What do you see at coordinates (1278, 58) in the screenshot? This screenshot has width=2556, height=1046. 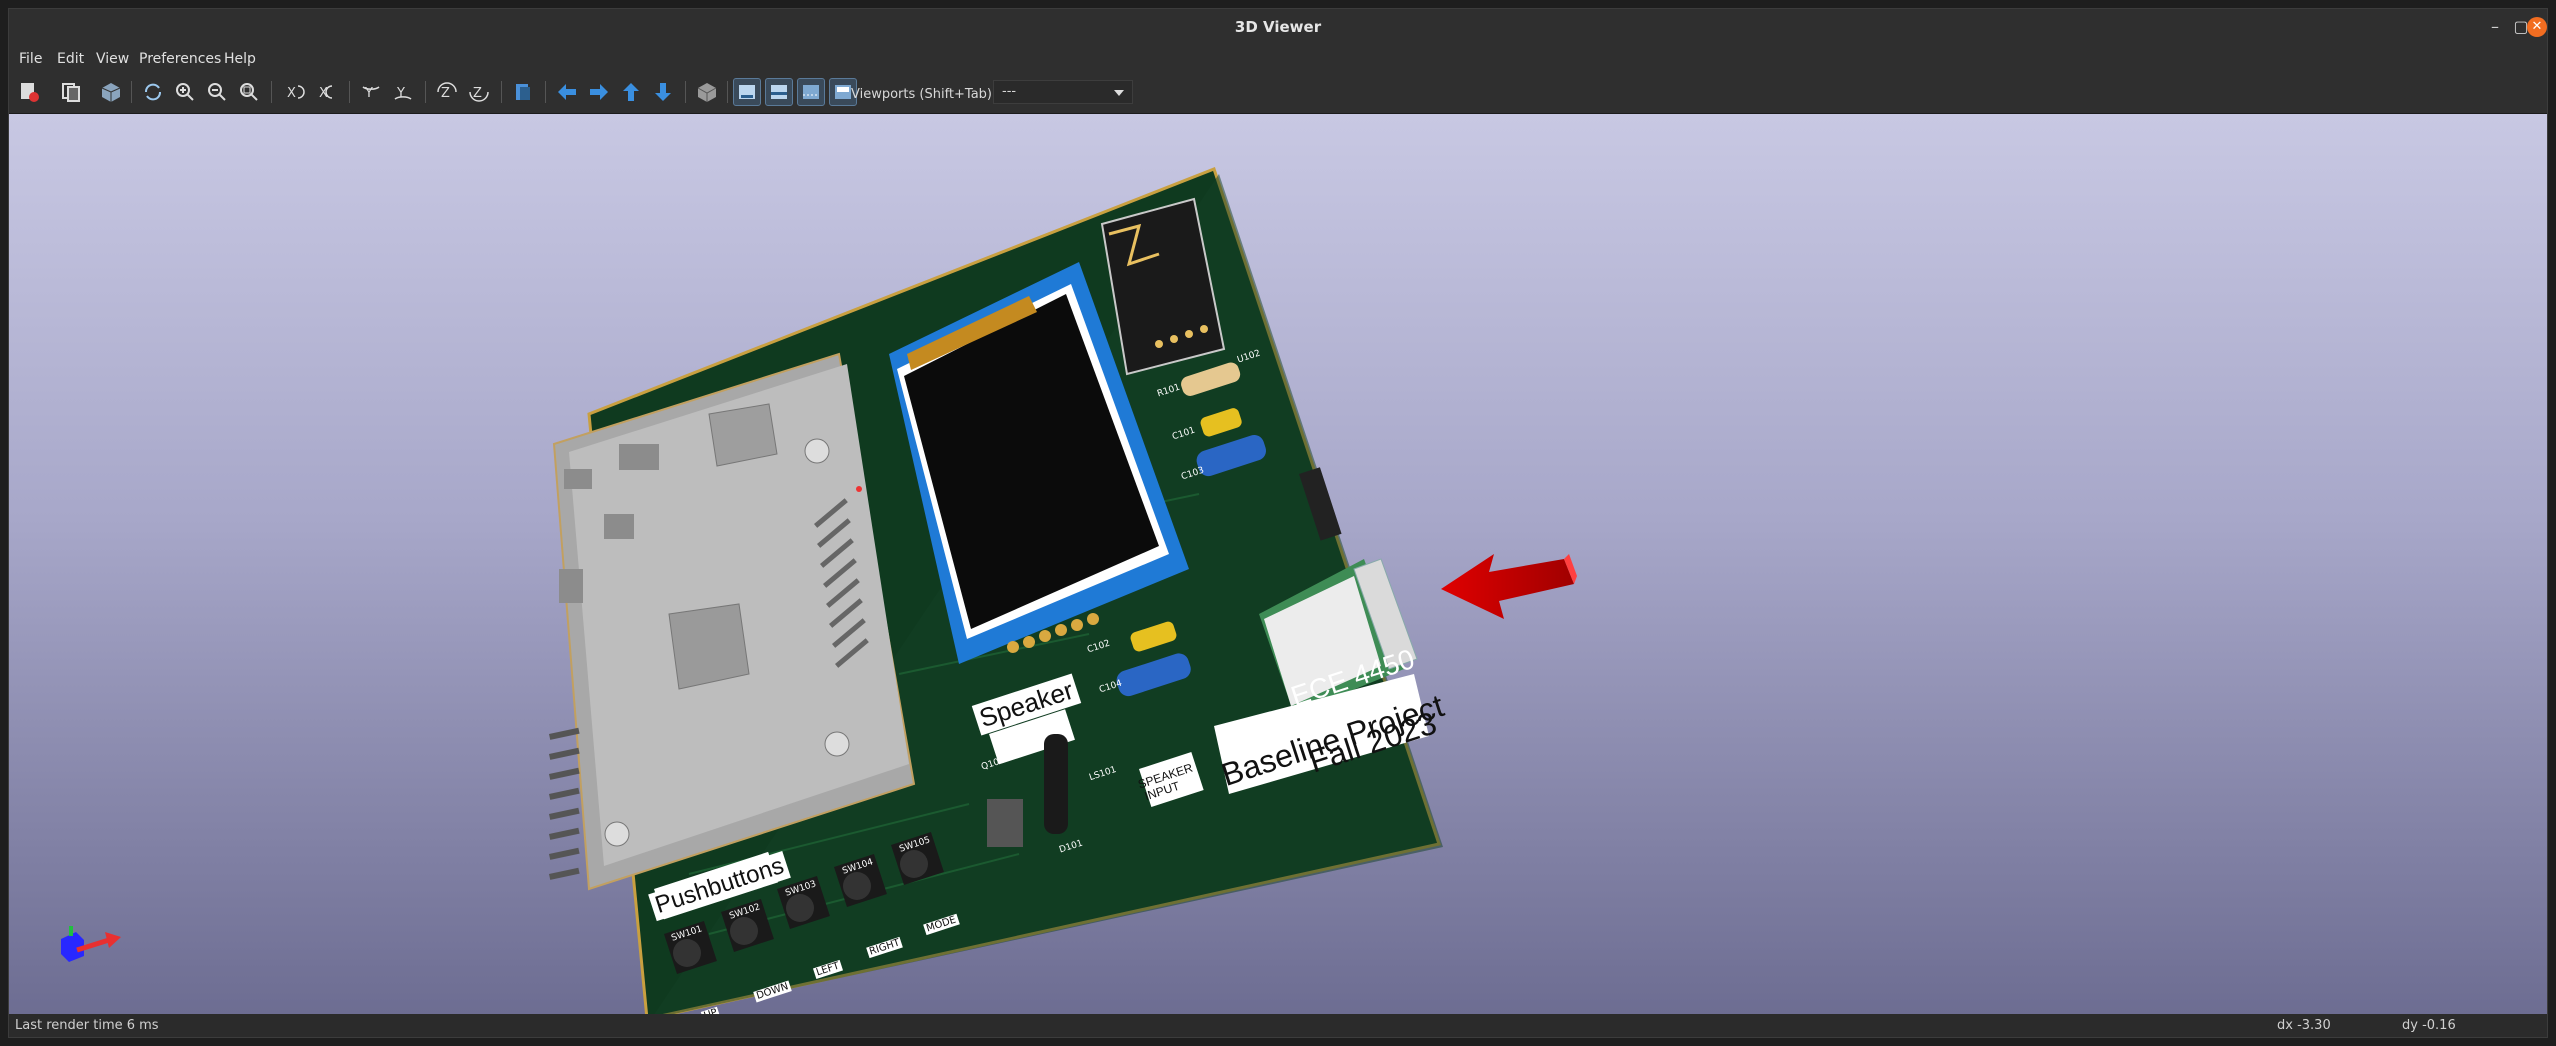 I see `menu-bar: File Edit View Preferences Help` at bounding box center [1278, 58].